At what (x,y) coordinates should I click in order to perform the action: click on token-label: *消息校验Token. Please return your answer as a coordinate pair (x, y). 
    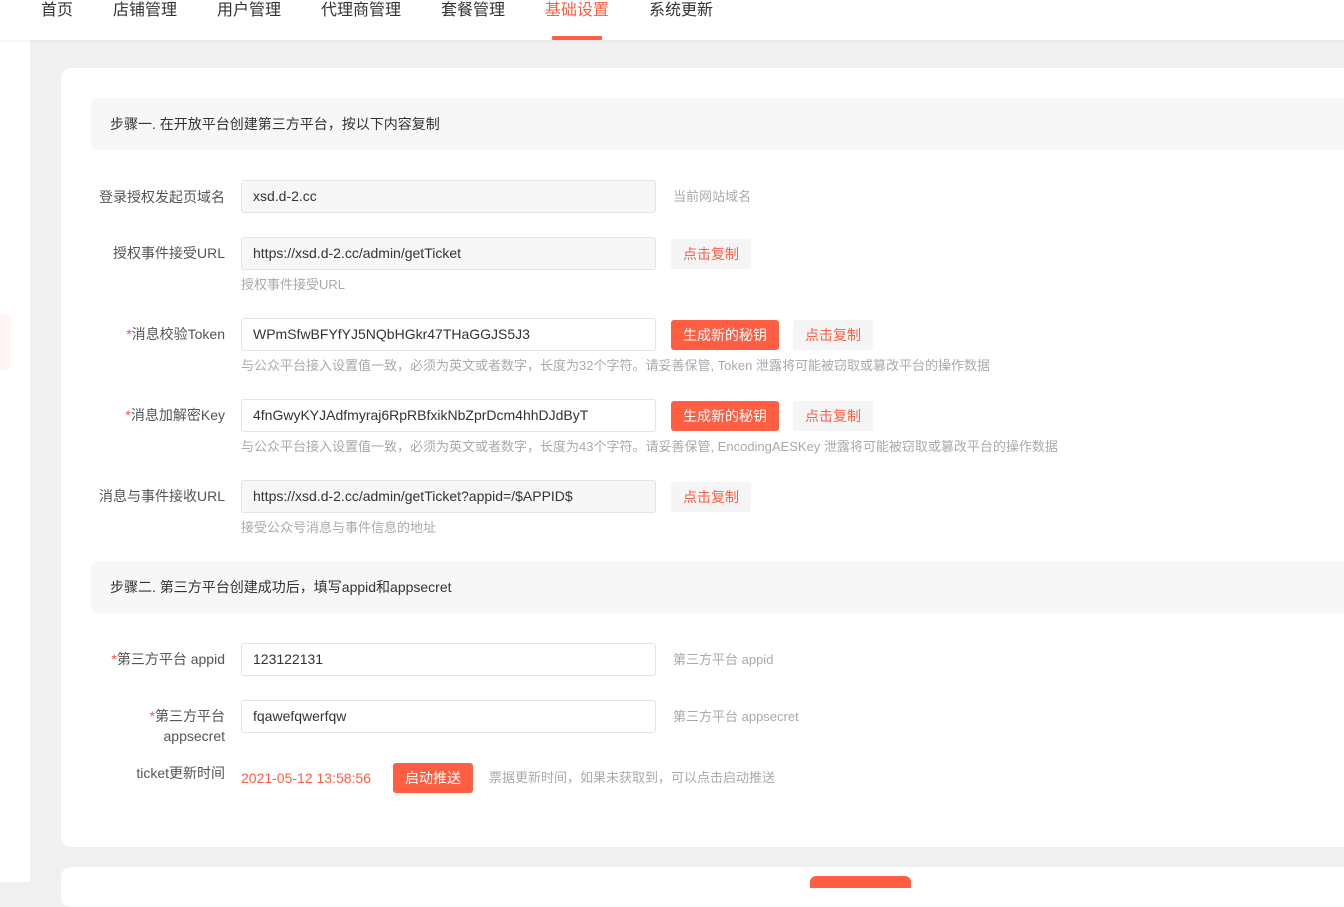
    Looking at the image, I should click on (112, 334).